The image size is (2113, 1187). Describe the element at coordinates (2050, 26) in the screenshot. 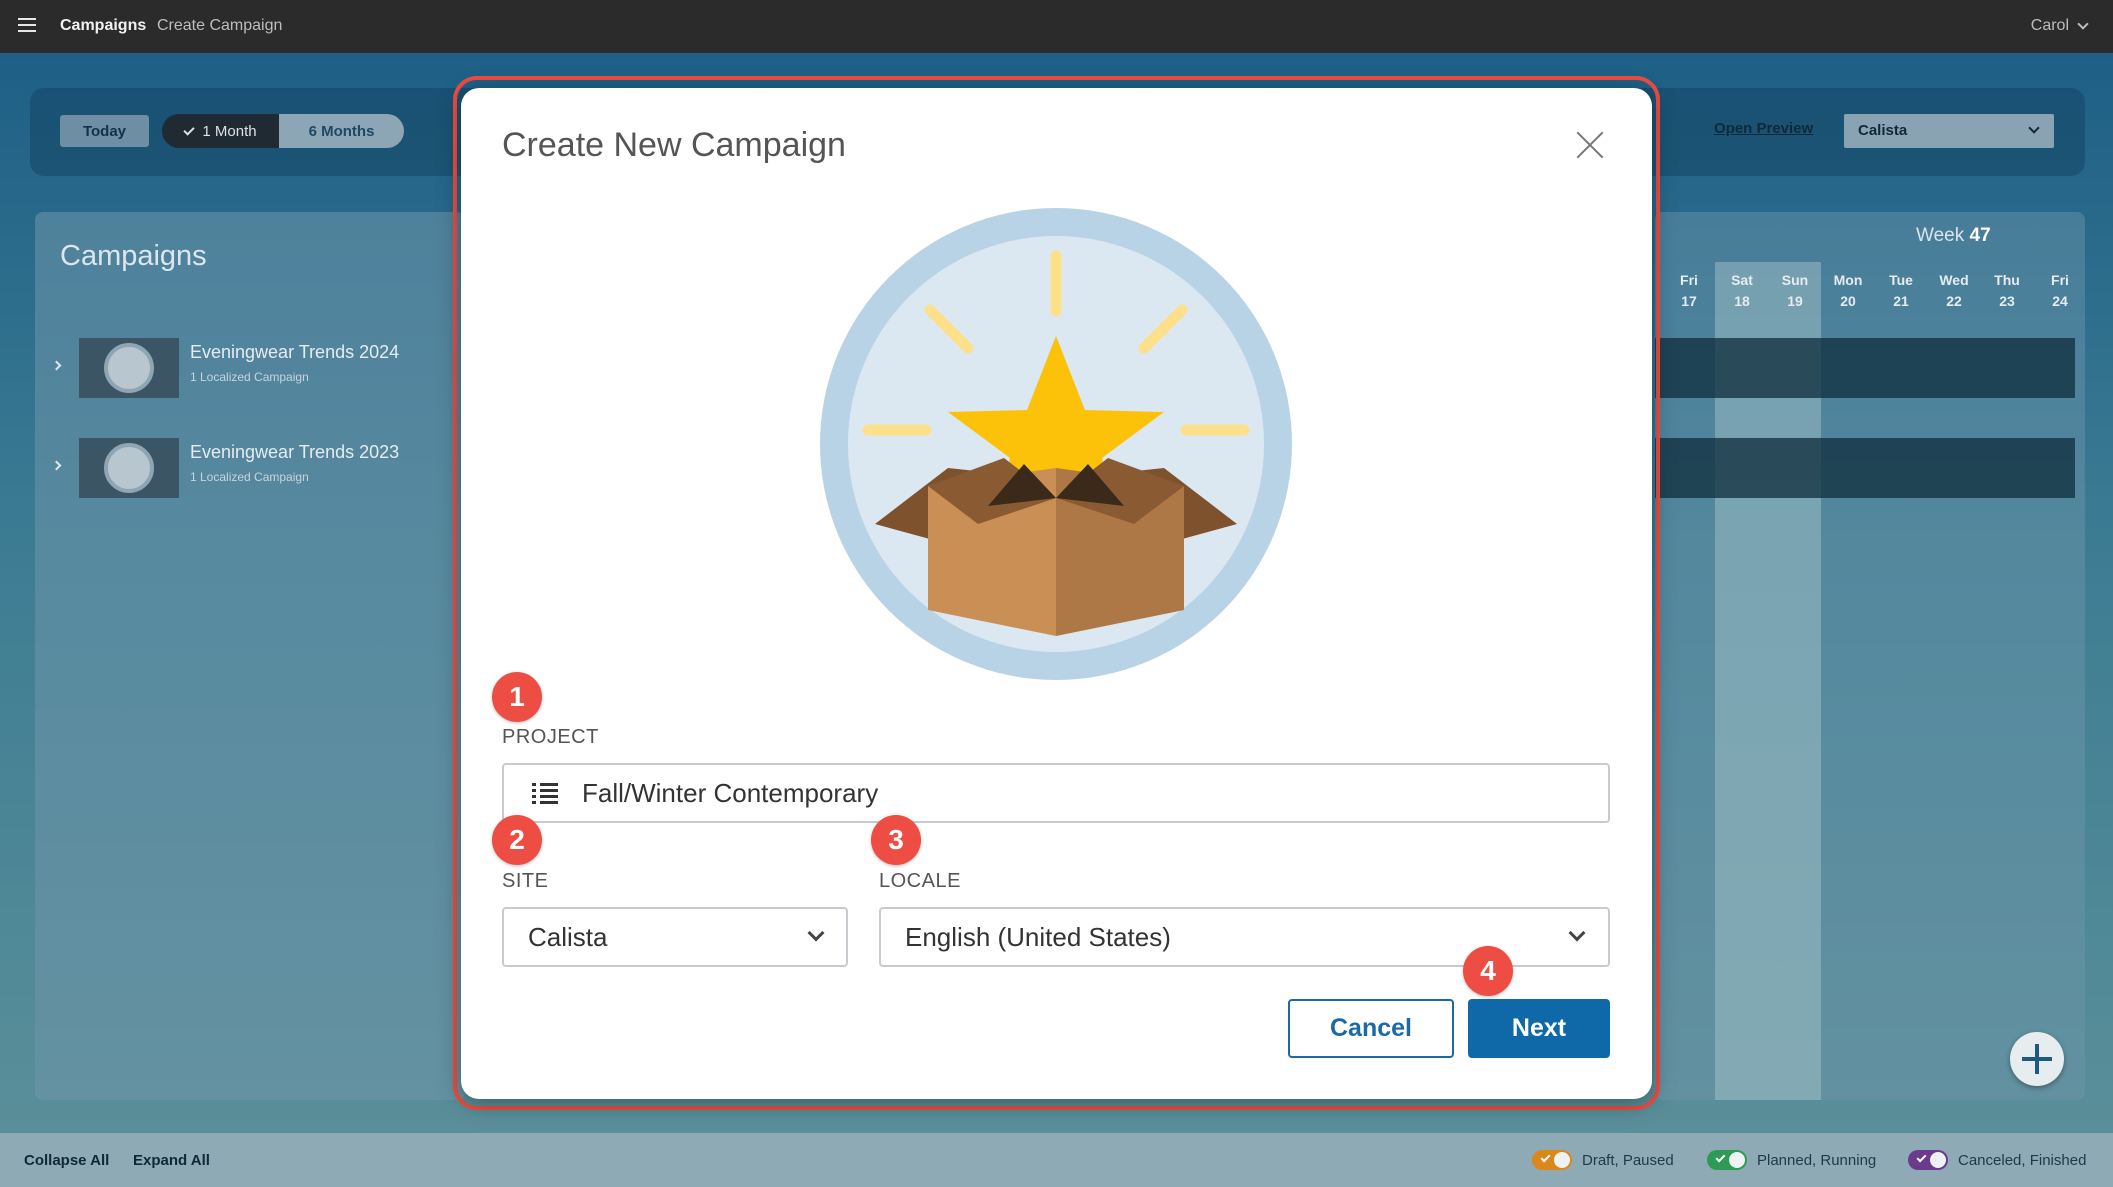

I see `user-menu: Carol` at that location.